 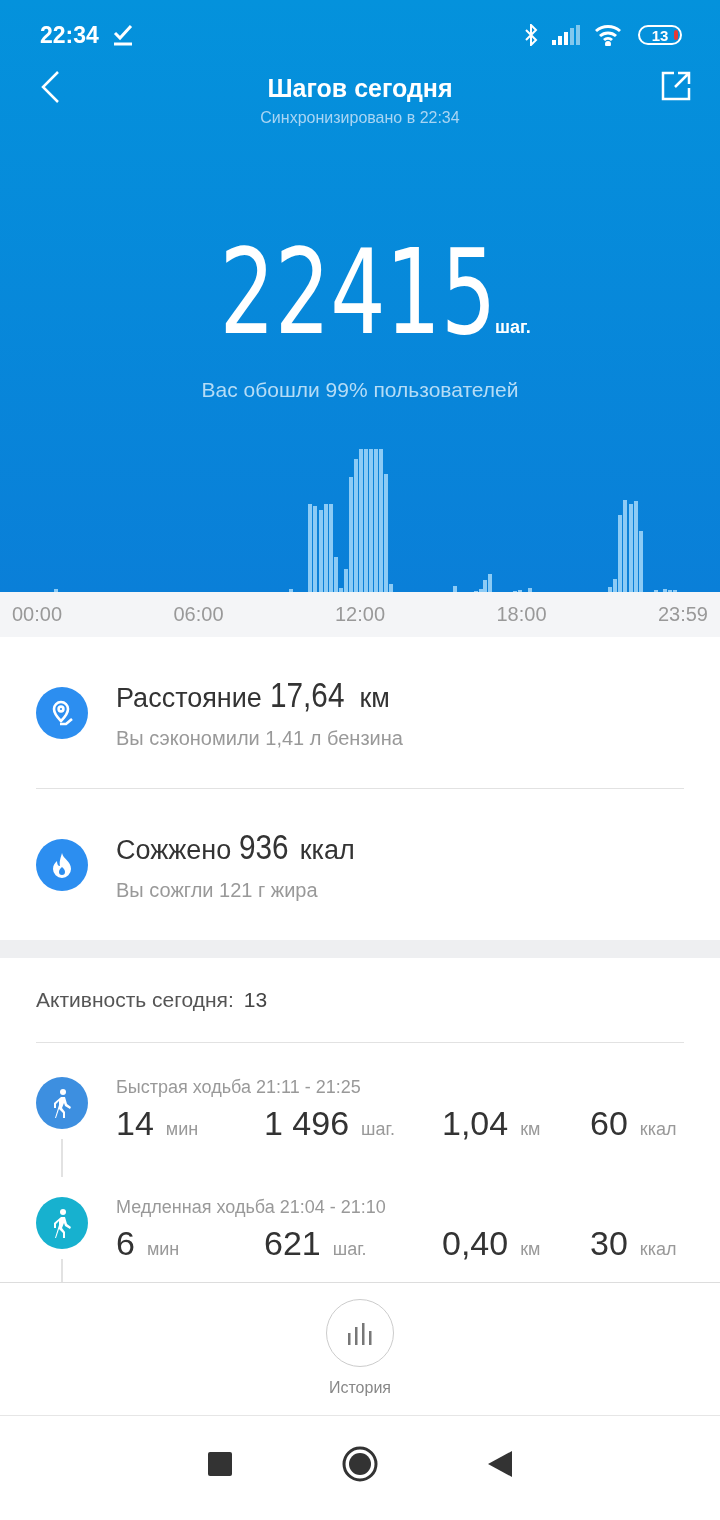 I want to click on summary-note: Вы сожгли 121 г жира, so click(x=217, y=890).